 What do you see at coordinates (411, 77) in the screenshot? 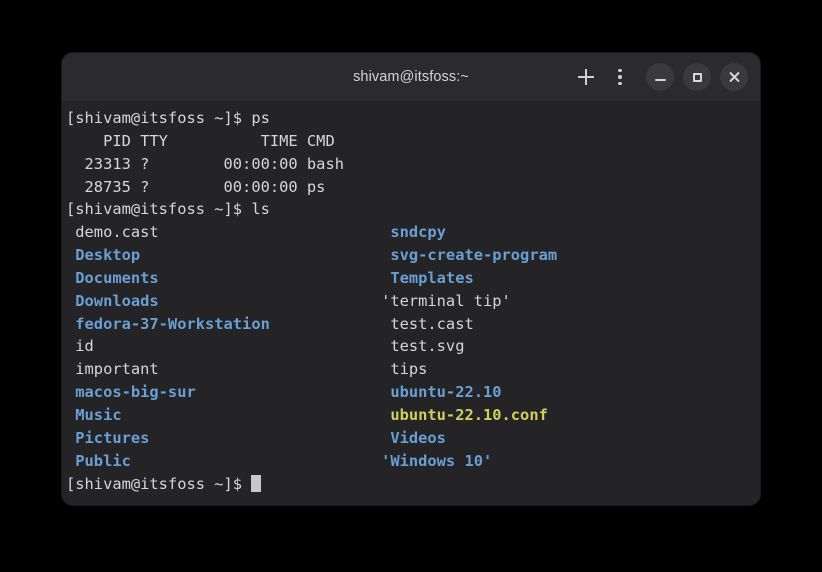
I see `window-titlebar: shivam@itsfoss:~` at bounding box center [411, 77].